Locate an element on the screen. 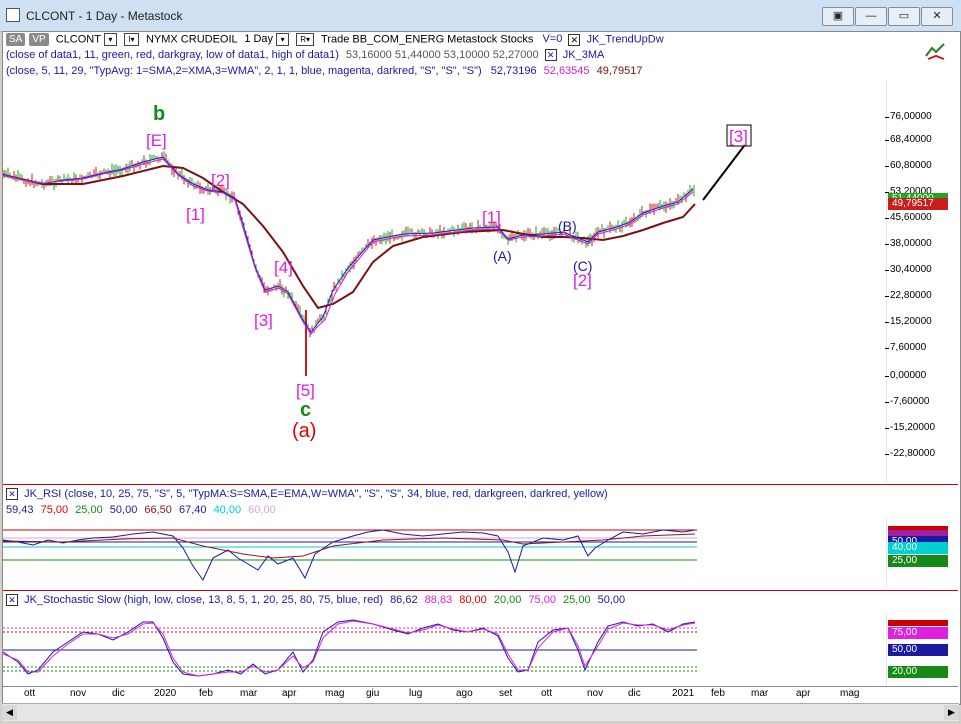 The image size is (961, 724). stoch-remove-icon: ✕ is located at coordinates (12, 600).